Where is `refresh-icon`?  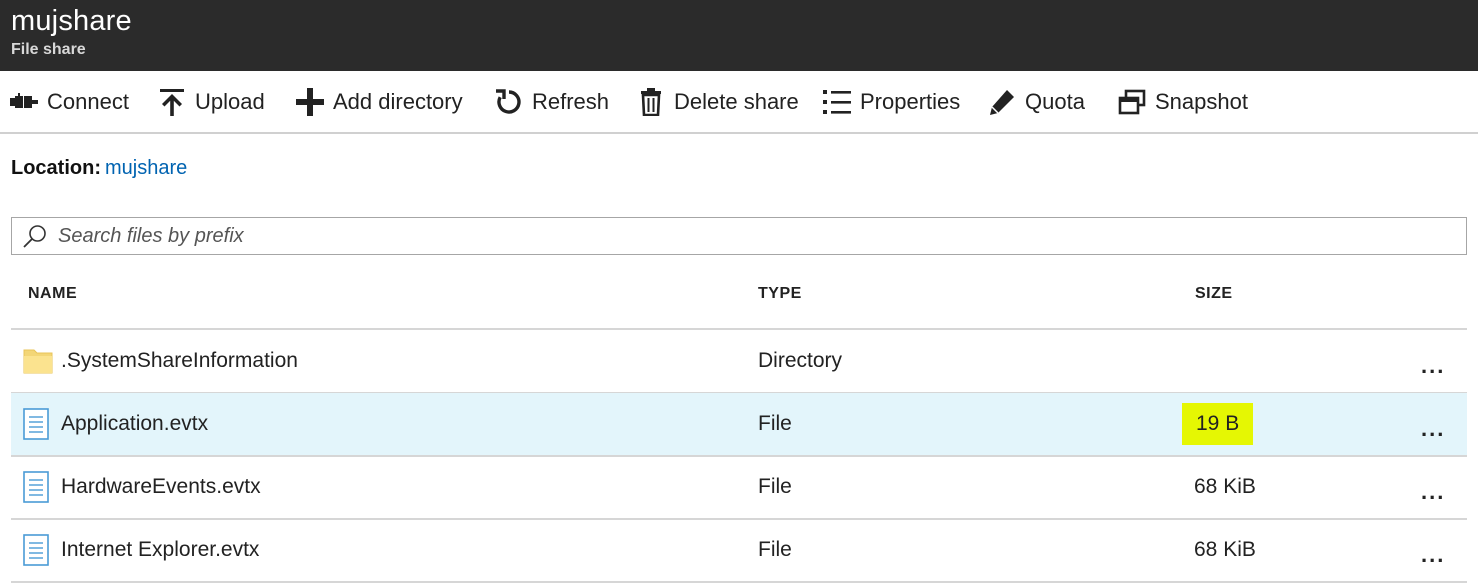
refresh-icon is located at coordinates (509, 102).